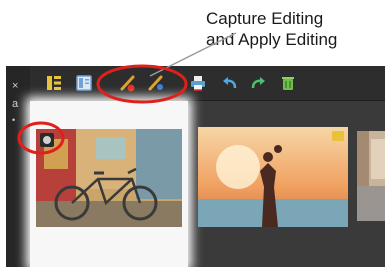  I want to click on capture-editing-icon, so click(128, 83).